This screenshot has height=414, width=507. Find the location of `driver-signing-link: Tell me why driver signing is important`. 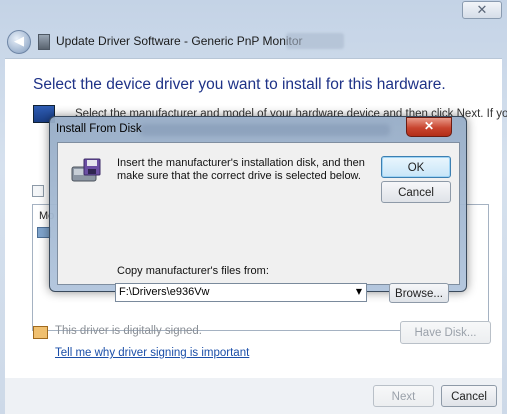

driver-signing-link: Tell me why driver signing is important is located at coordinates (152, 353).